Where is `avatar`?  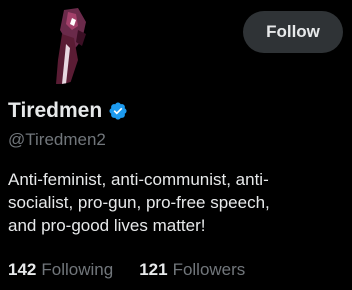
avatar is located at coordinates (58, 42).